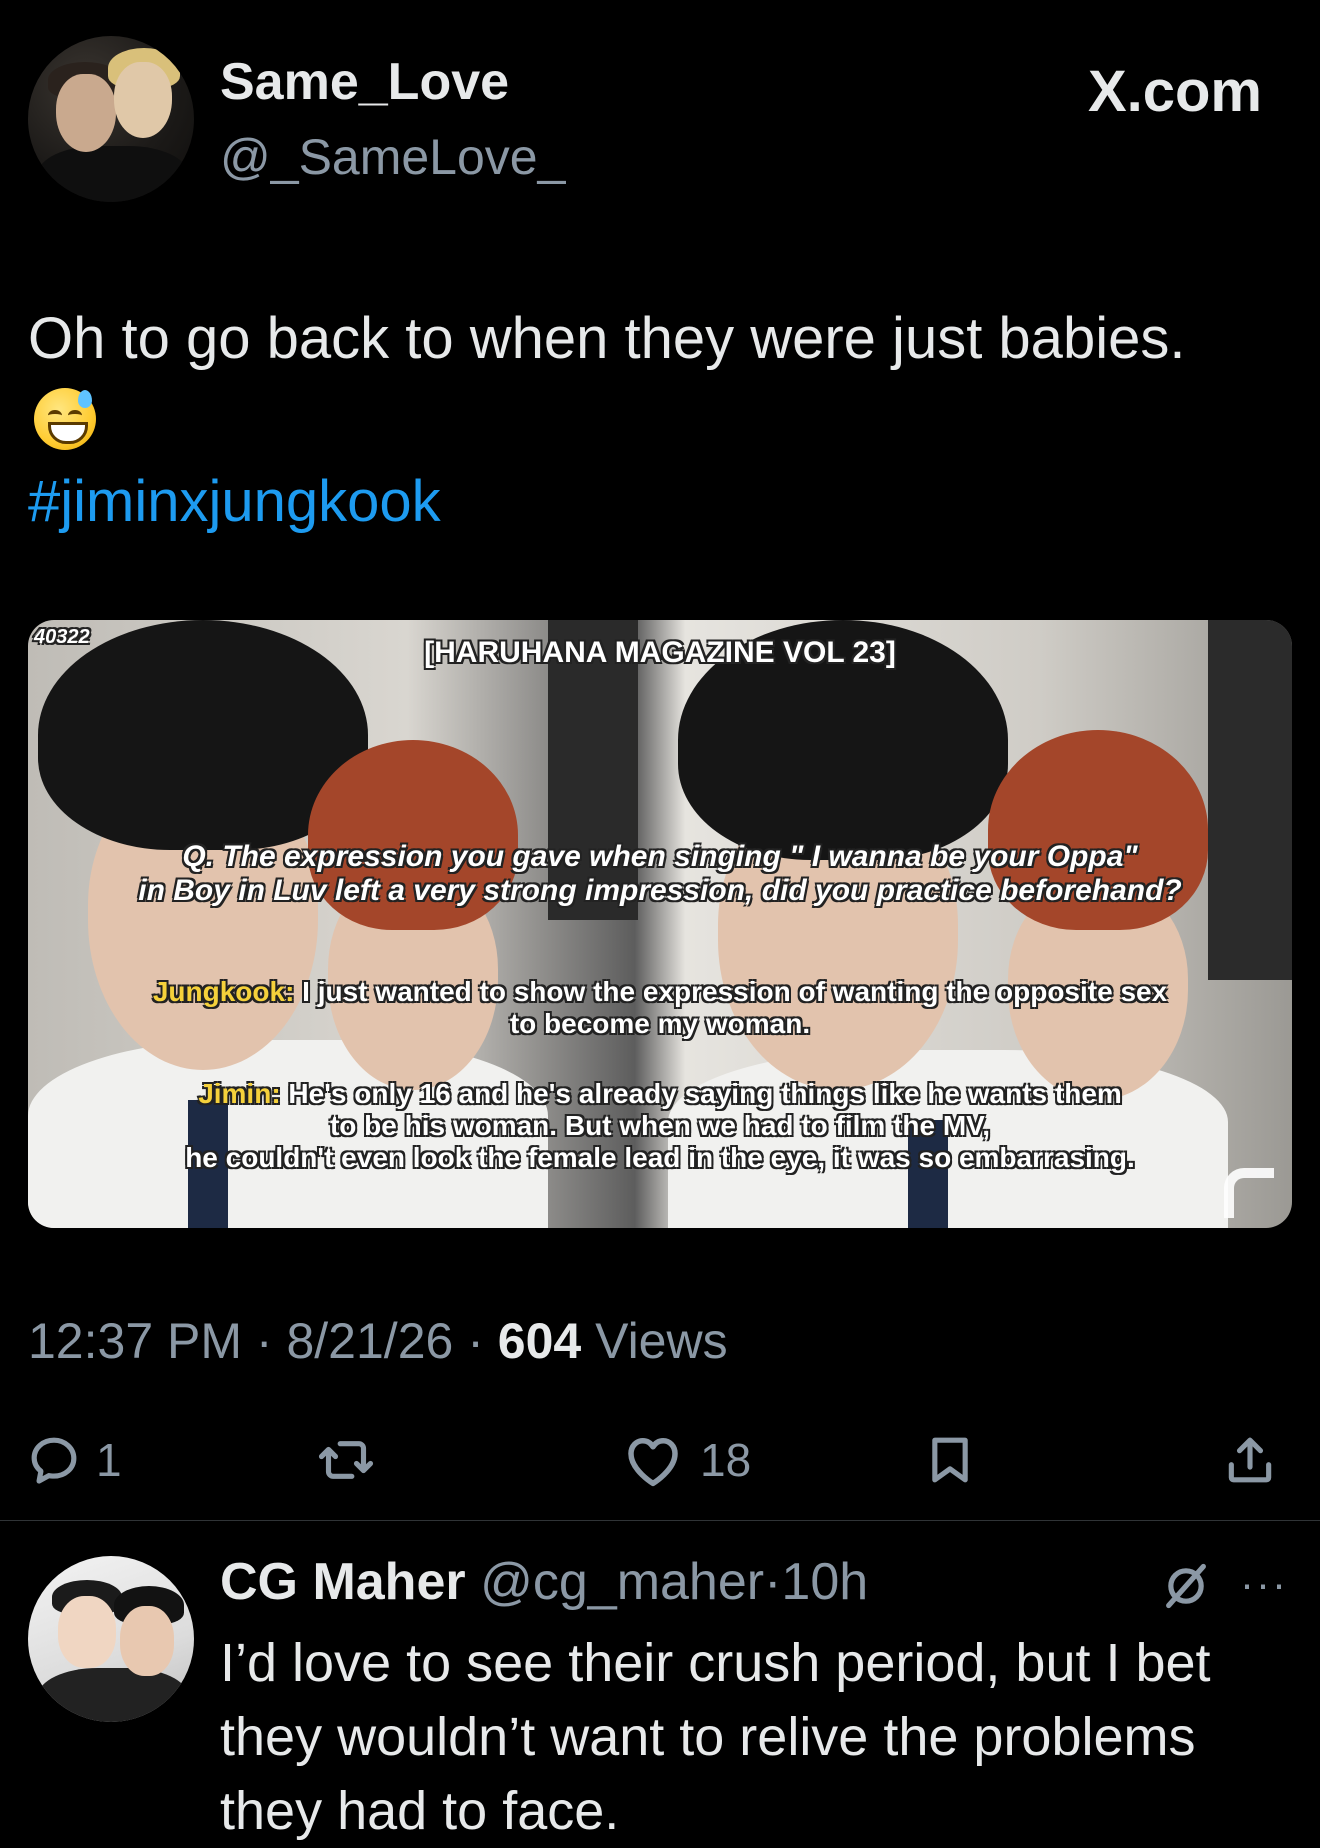 Image resolution: width=1320 pixels, height=1848 pixels. What do you see at coordinates (109, 1460) in the screenshot?
I see `reply-count: 1` at bounding box center [109, 1460].